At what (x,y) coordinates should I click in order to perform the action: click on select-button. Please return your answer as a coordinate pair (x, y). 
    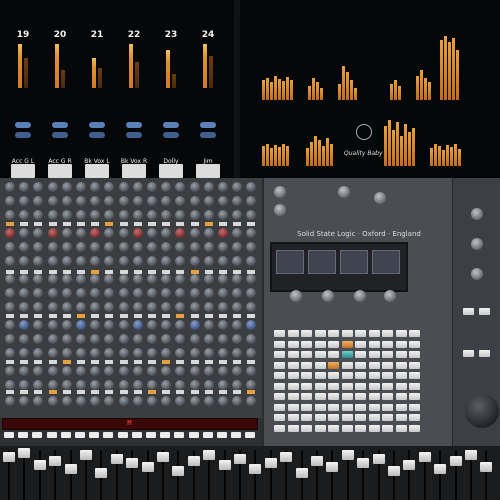
    Looking at the image, I should click on (179, 435).